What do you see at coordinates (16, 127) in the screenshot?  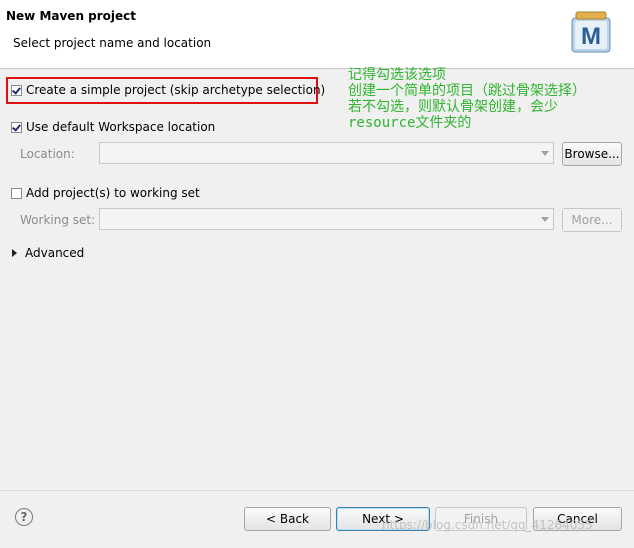 I see `default-workspace-checkbox` at bounding box center [16, 127].